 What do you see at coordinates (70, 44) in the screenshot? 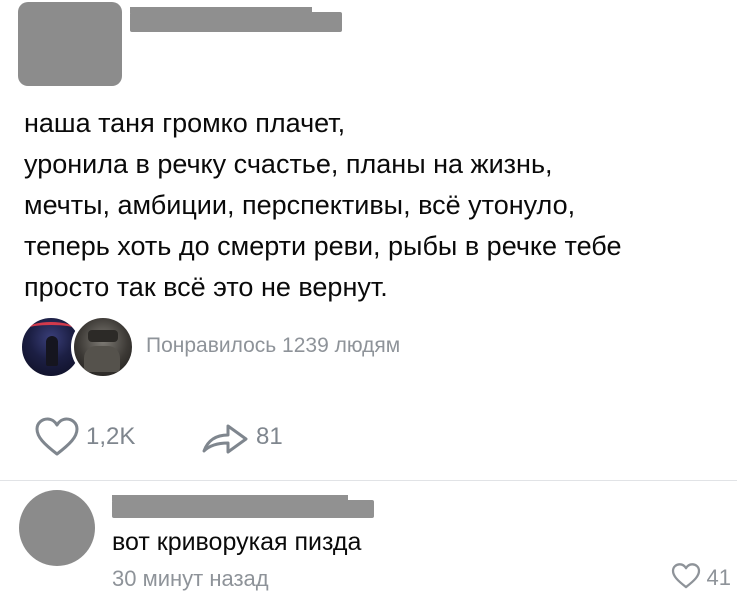
I see `post-author-avatar-redacted` at bounding box center [70, 44].